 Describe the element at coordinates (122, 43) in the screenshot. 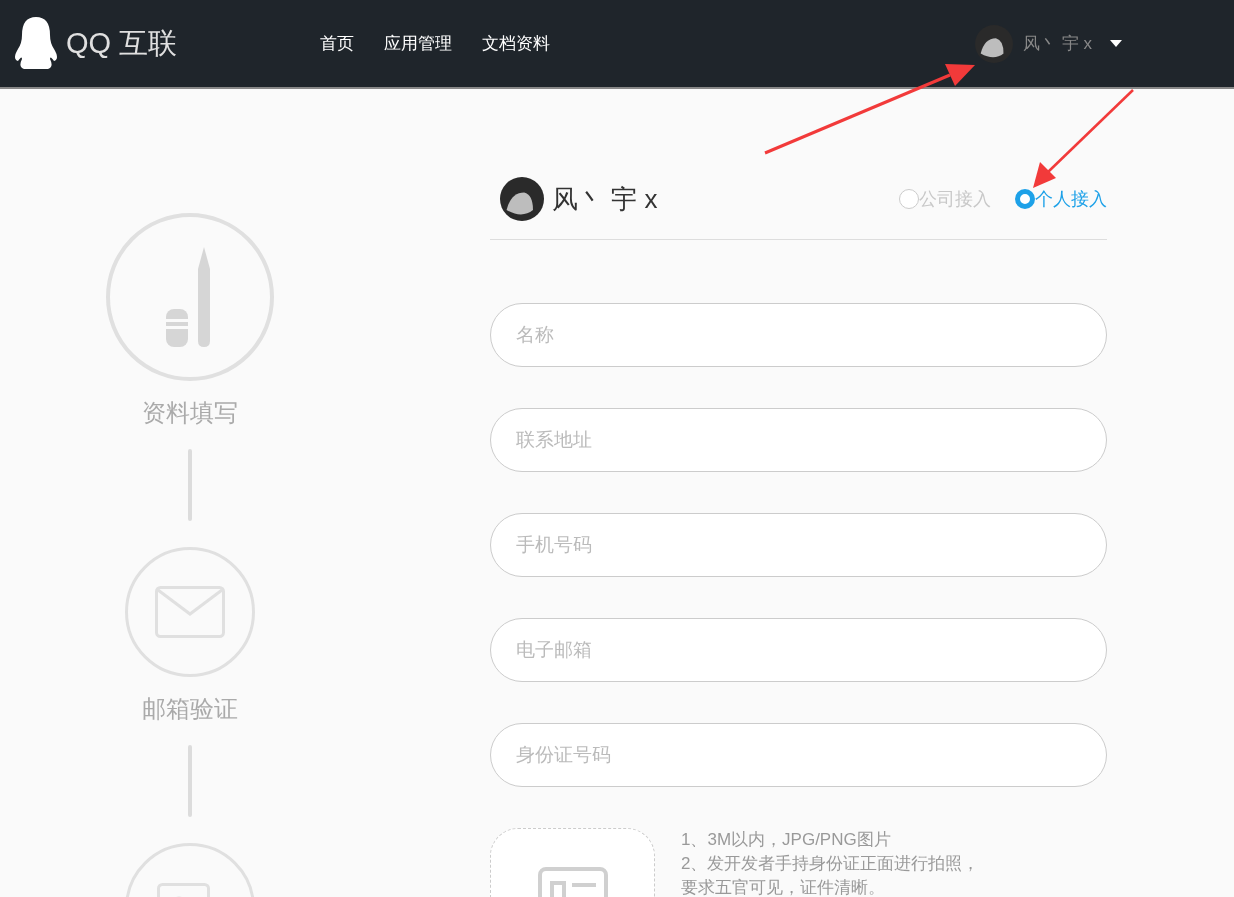

I see `logo-text: QQ 互联` at that location.